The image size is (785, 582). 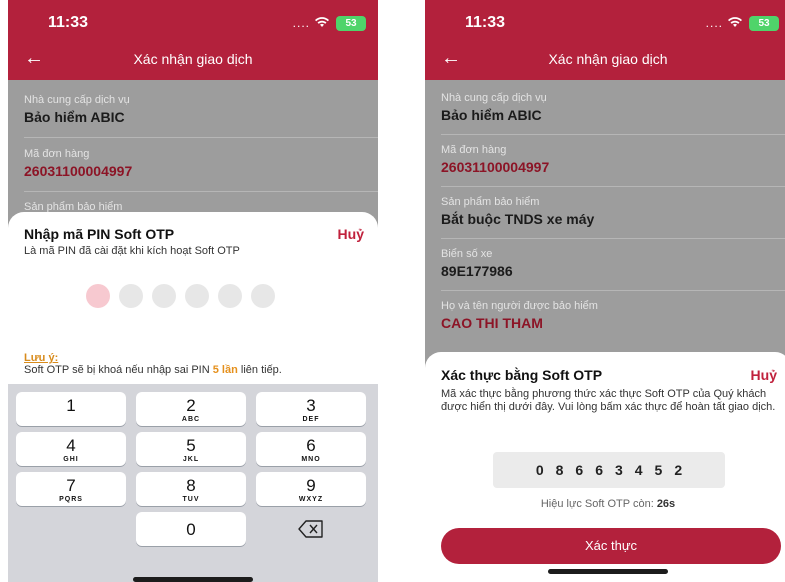 I want to click on sheet-title: Nhập mã PIN Soft OTP, so click(x=99, y=234).